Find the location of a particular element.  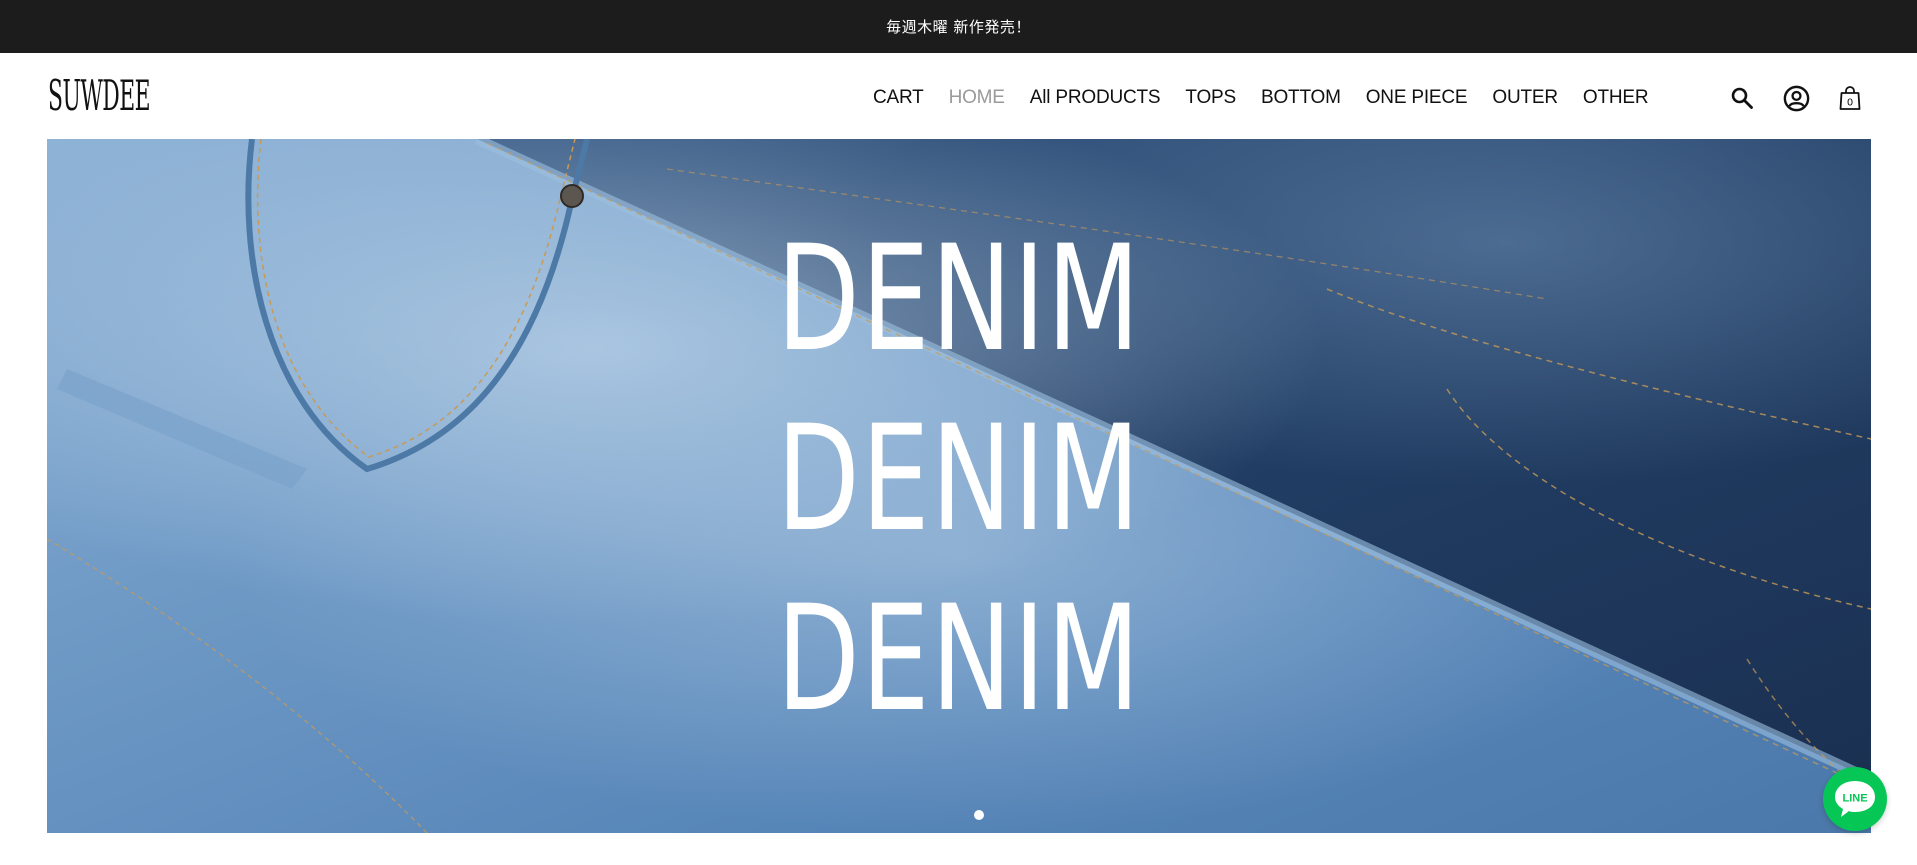

hero-line-2: DENIM is located at coordinates (959, 479).